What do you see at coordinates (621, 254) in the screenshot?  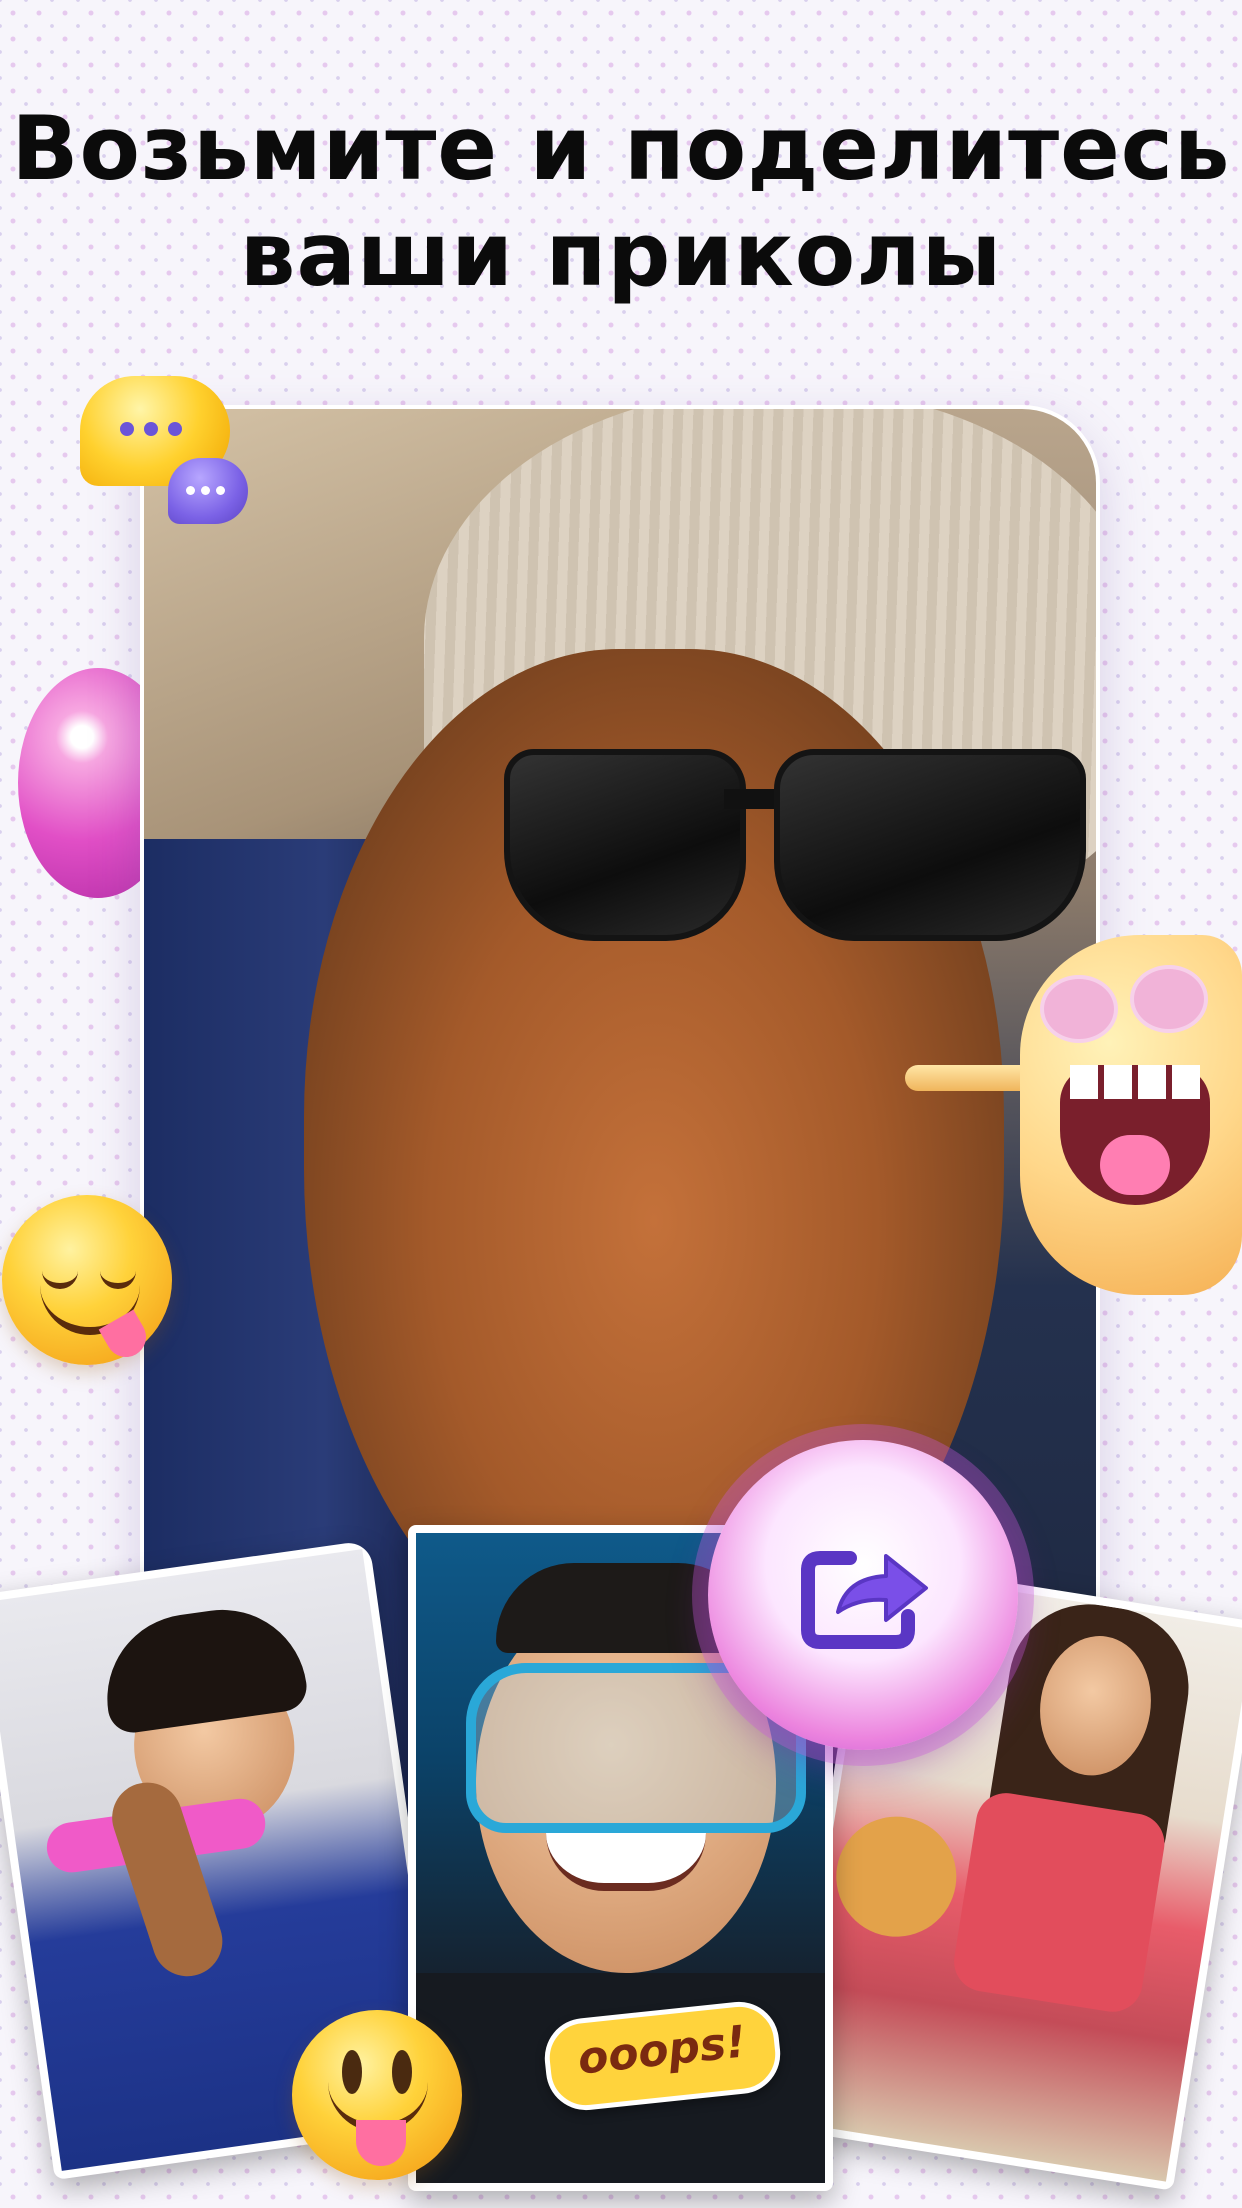 I see `headline-line-2: ваши приколы` at bounding box center [621, 254].